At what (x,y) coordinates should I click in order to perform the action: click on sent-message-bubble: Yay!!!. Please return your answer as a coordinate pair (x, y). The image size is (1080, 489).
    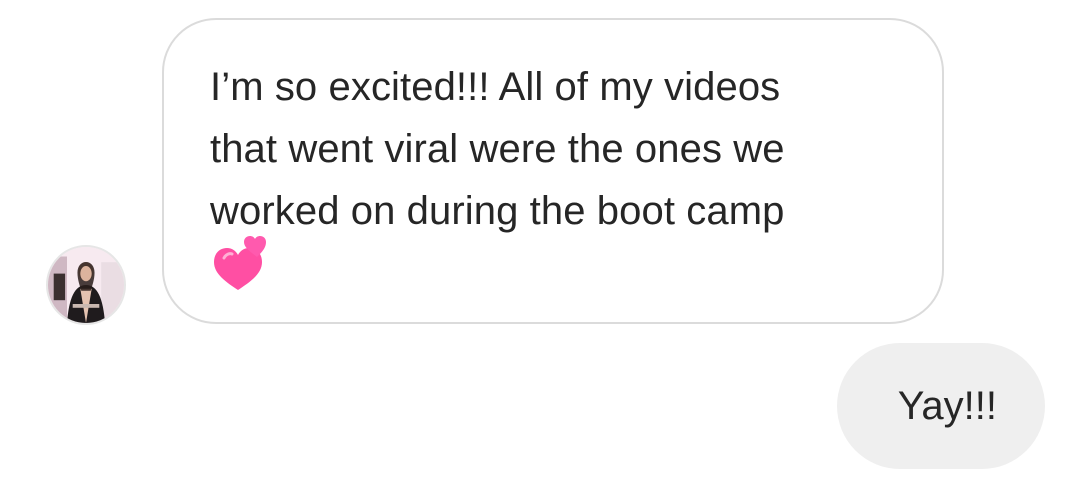
    Looking at the image, I should click on (941, 406).